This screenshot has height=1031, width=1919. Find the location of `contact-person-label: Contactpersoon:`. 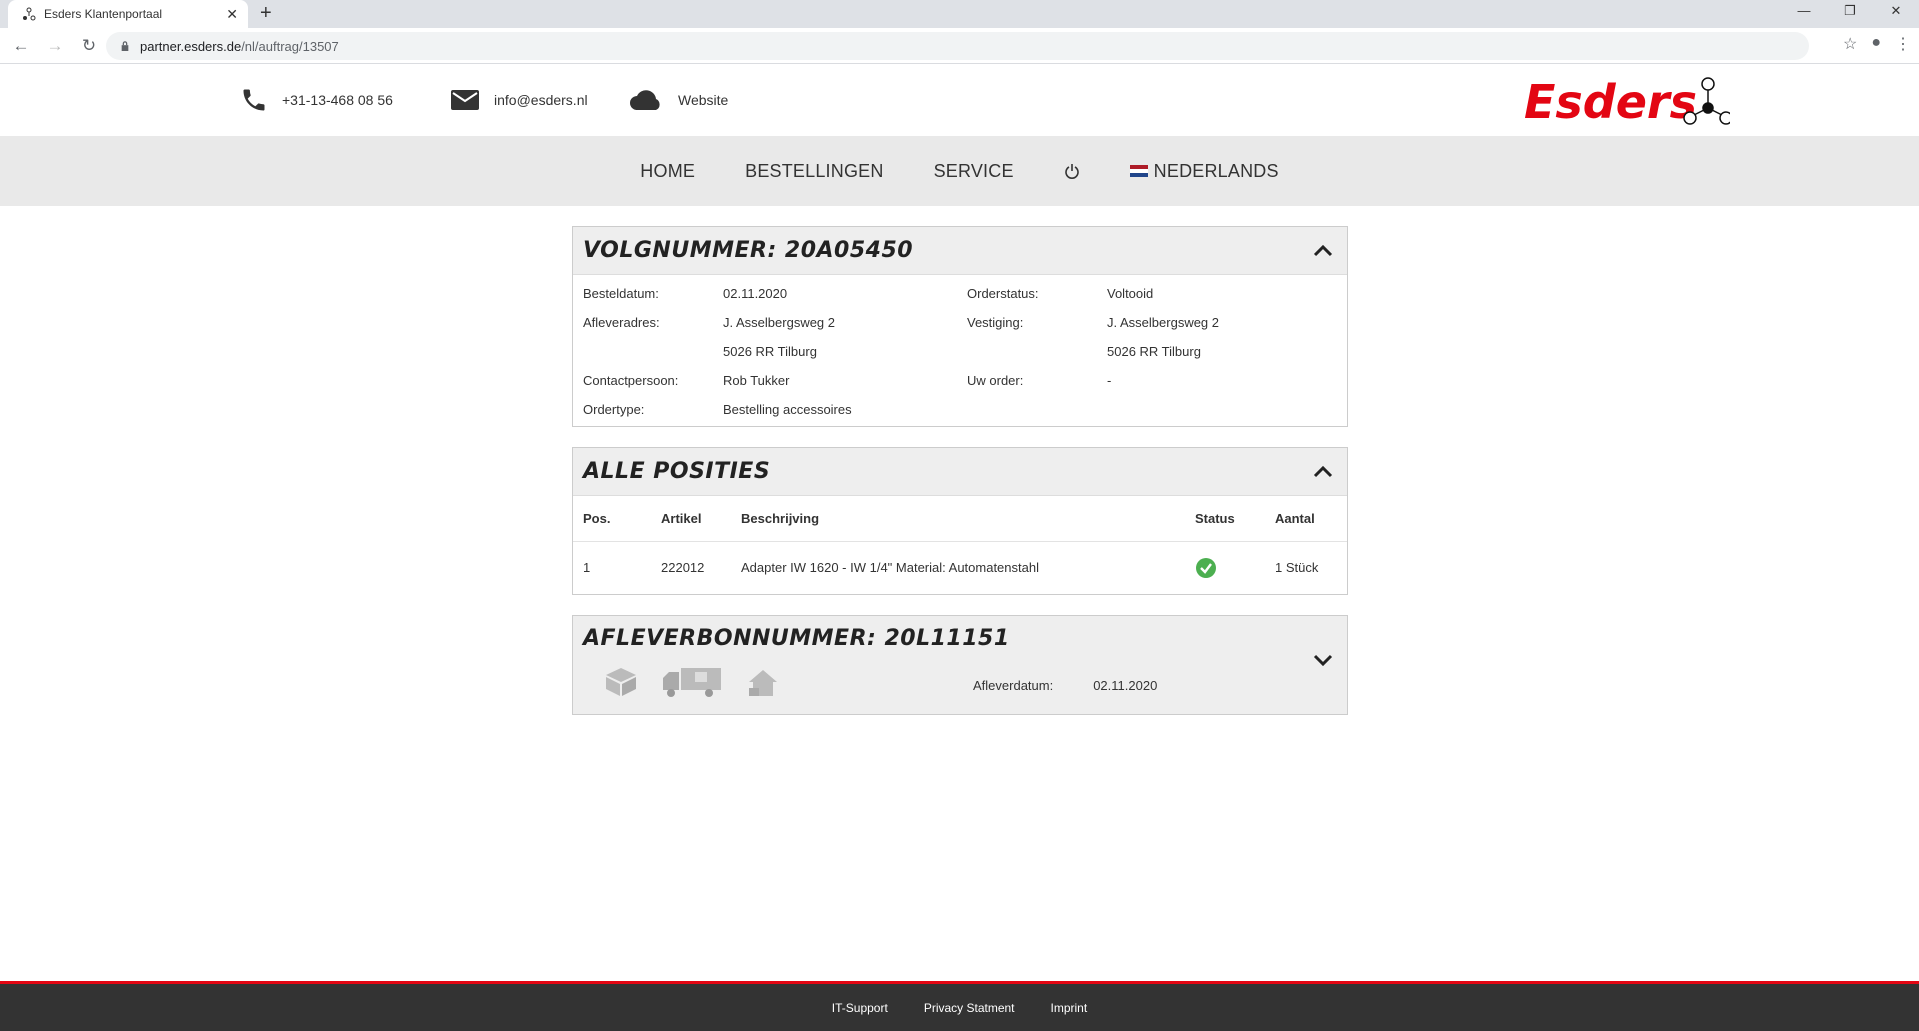

contact-person-label: Contactpersoon: is located at coordinates (631, 380).